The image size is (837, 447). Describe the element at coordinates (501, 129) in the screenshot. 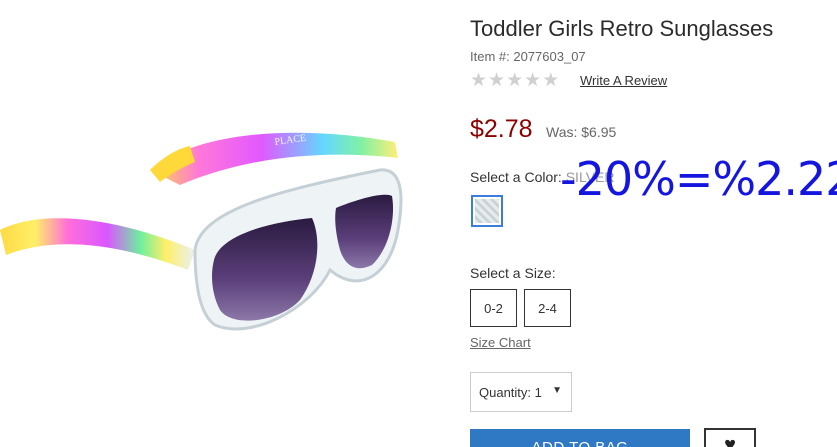

I see `sale-price: $2.78` at that location.